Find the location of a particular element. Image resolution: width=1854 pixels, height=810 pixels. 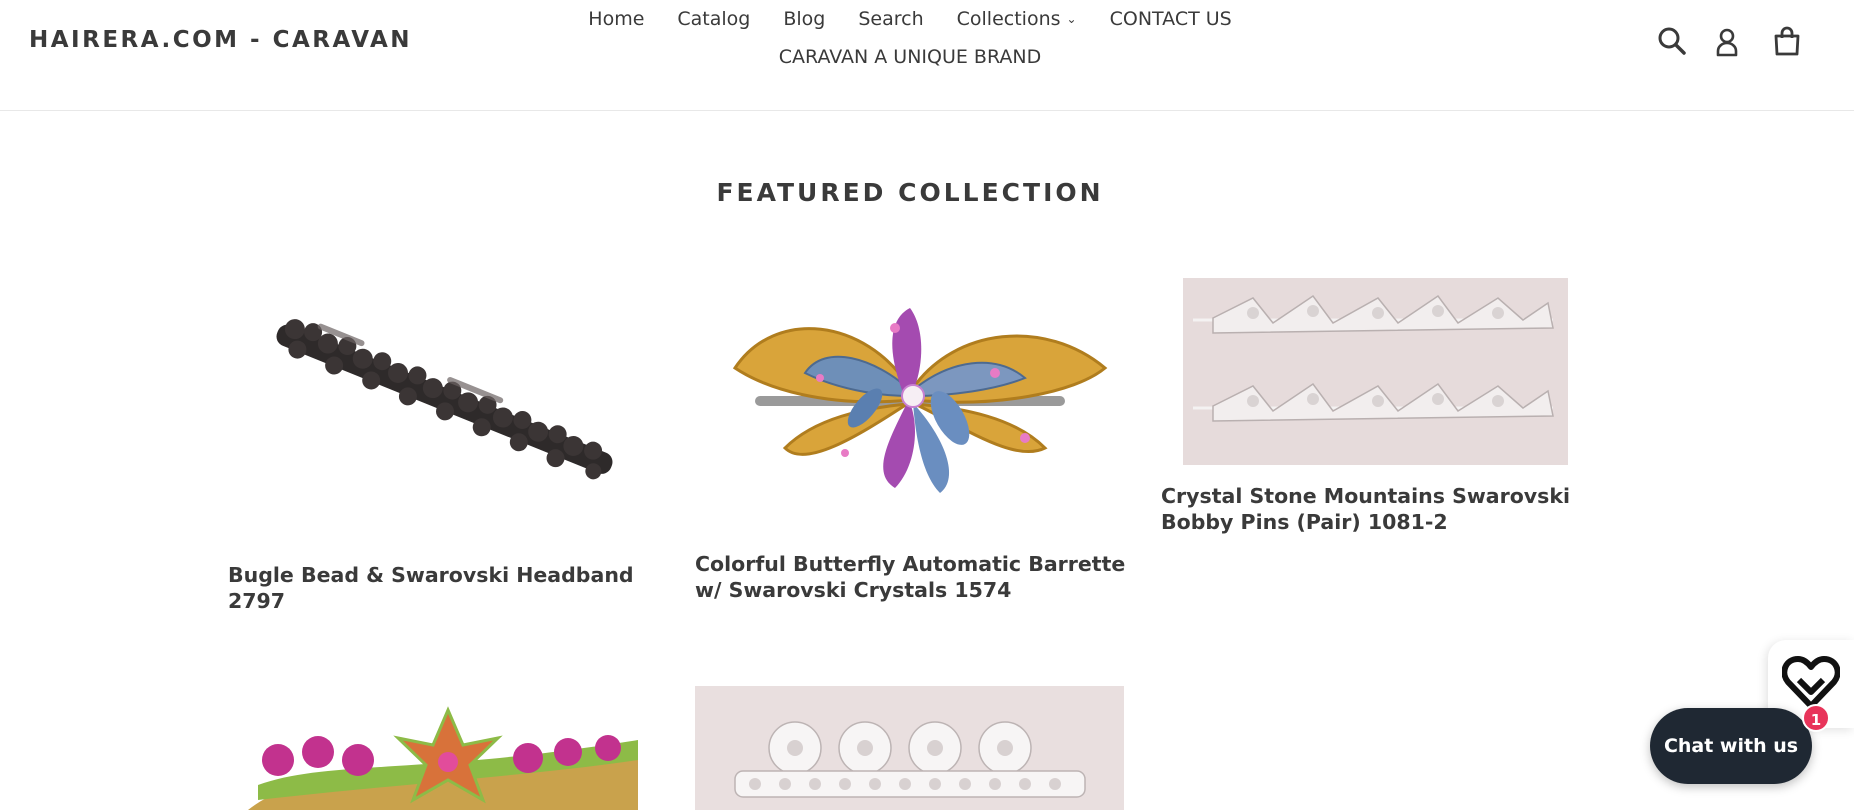

nav-collections-label: Collections is located at coordinates (1008, 19).